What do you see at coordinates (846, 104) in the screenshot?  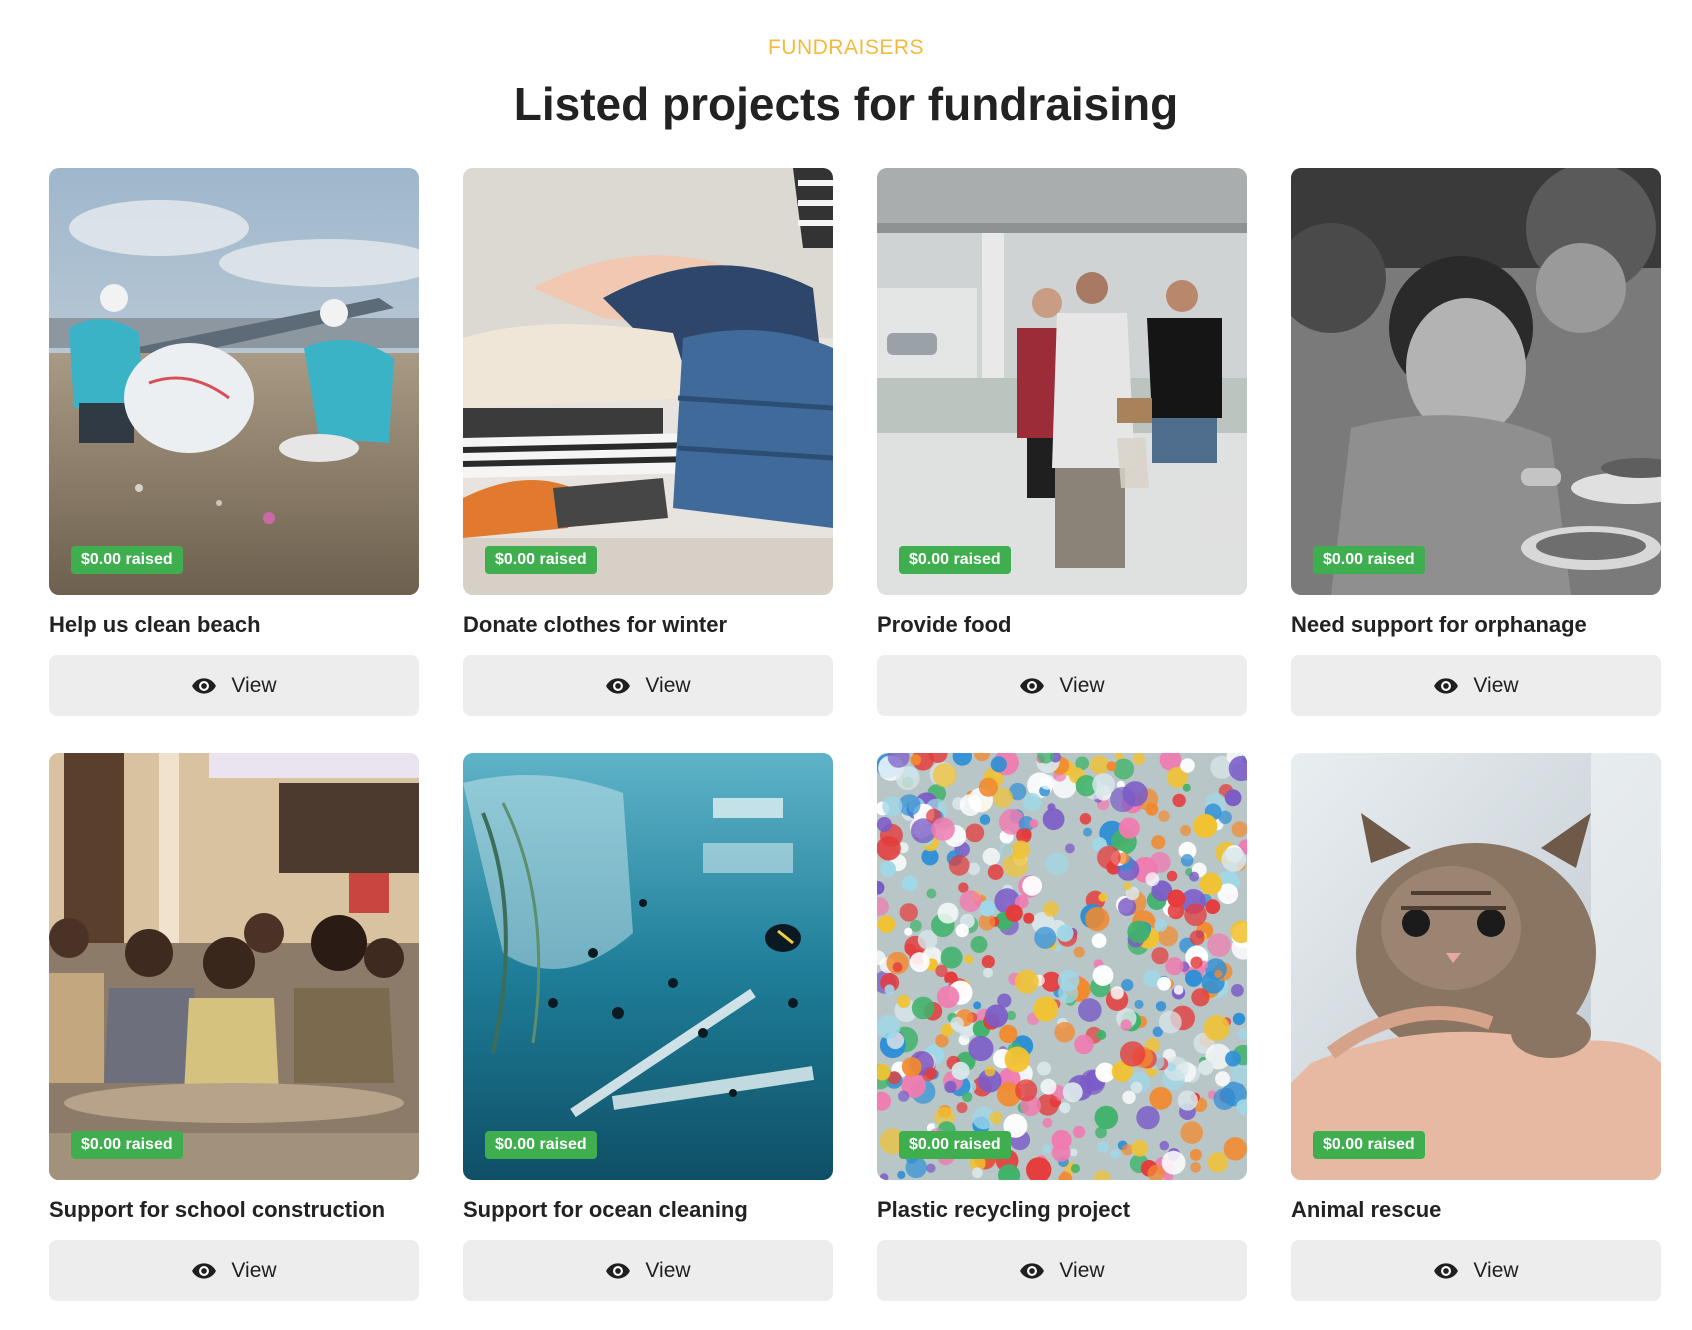 I see `section-title: Listed projects for fundraising` at bounding box center [846, 104].